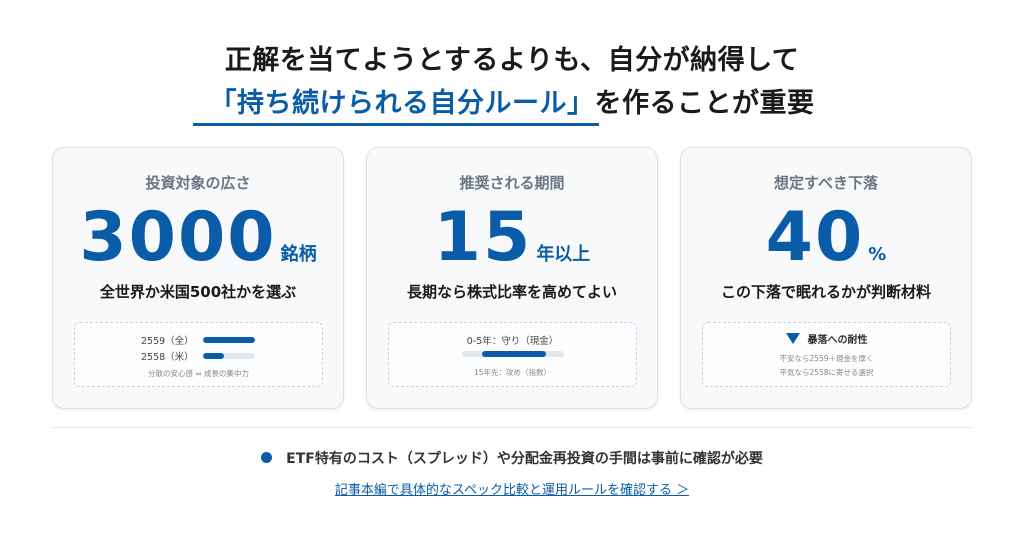 The width and height of the screenshot is (1024, 538). I want to click on headline-accent: 「持ち続けられる自分ルール」, so click(402, 103).